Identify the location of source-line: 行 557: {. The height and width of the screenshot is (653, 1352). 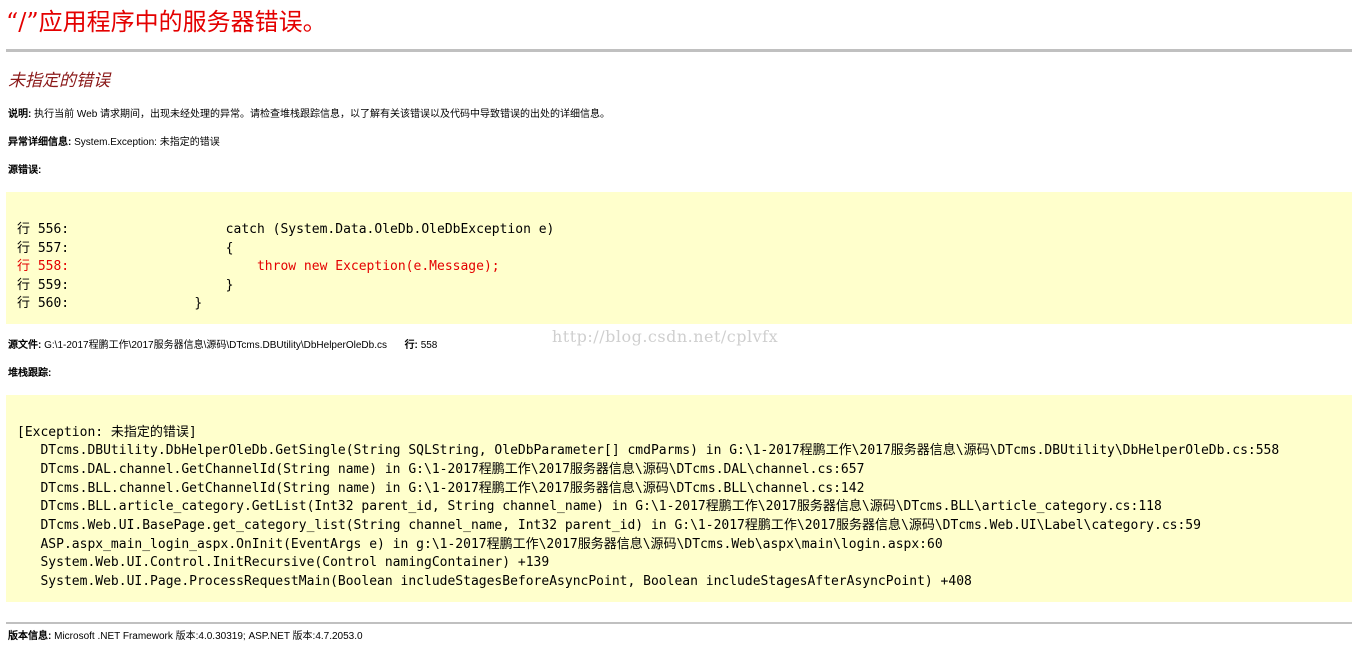
(125, 249).